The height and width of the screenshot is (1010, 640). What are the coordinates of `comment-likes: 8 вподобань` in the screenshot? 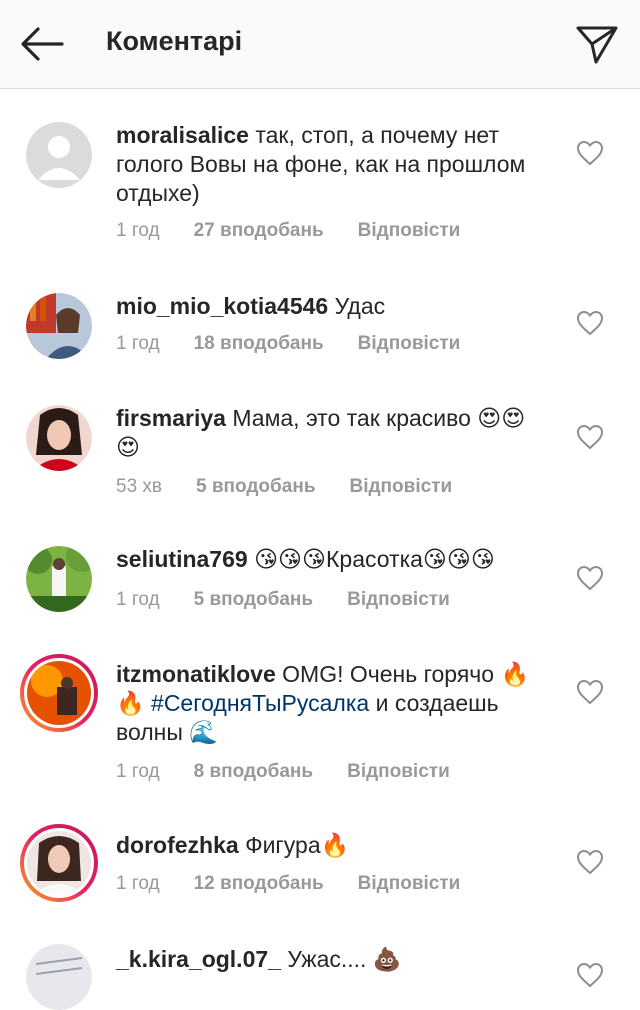 It's located at (253, 771).